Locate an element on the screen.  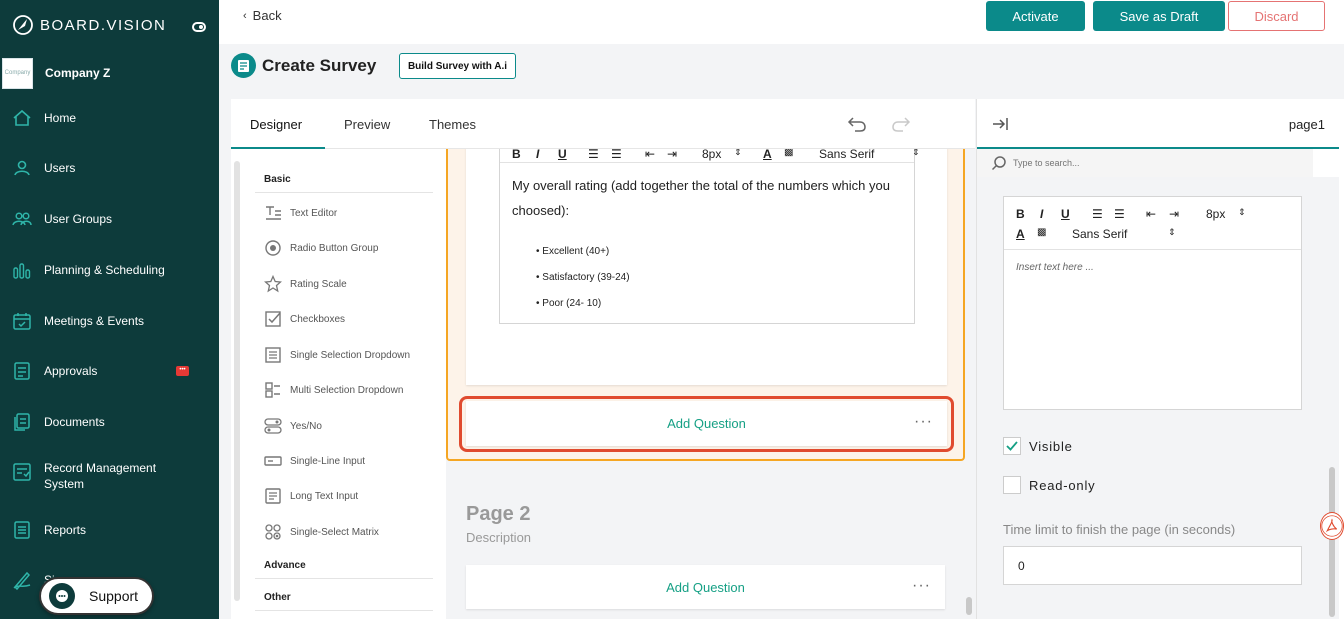
checkbox-icon is located at coordinates (273, 319).